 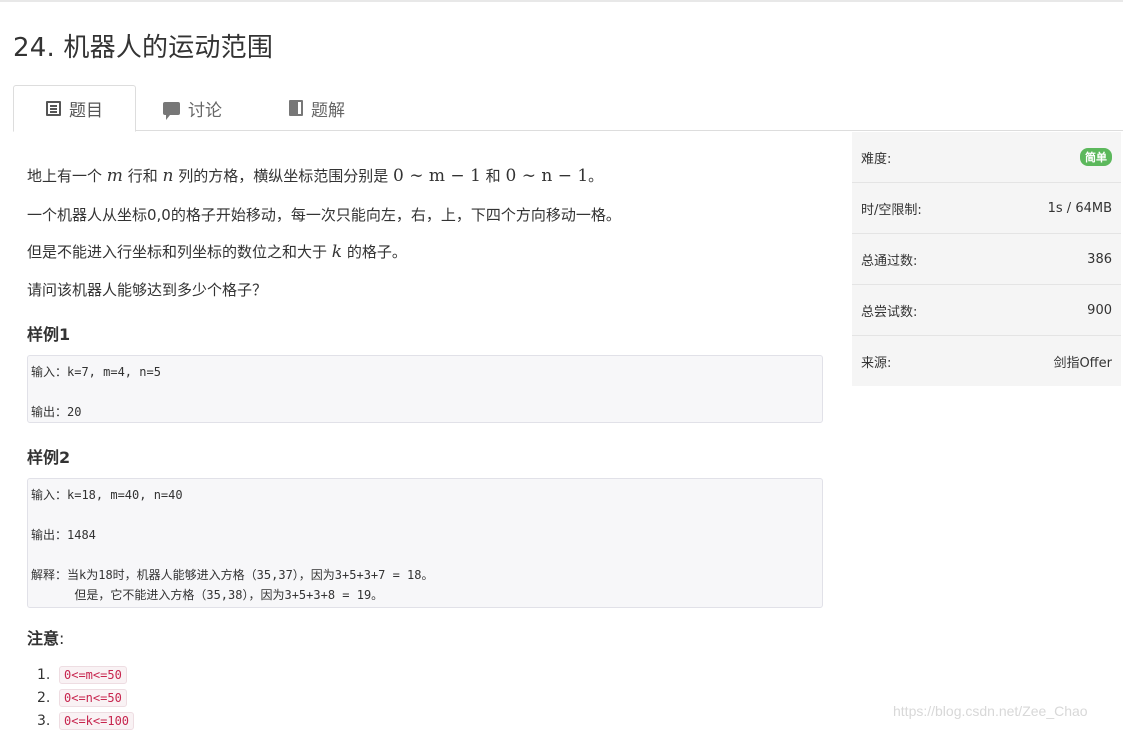 What do you see at coordinates (93, 674) in the screenshot?
I see `inline-code: 0<=m<=50` at bounding box center [93, 674].